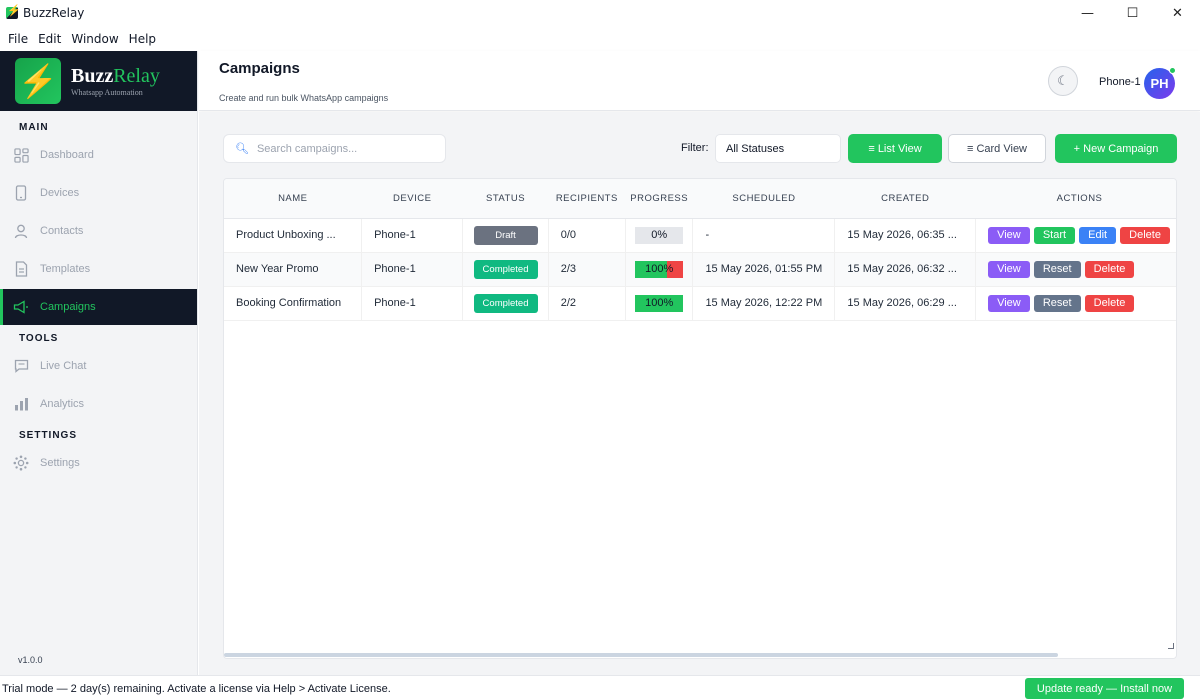 Image resolution: width=1200 pixels, height=700 pixels. What do you see at coordinates (764, 235) in the screenshot?
I see `campaign-scheduled: -` at bounding box center [764, 235].